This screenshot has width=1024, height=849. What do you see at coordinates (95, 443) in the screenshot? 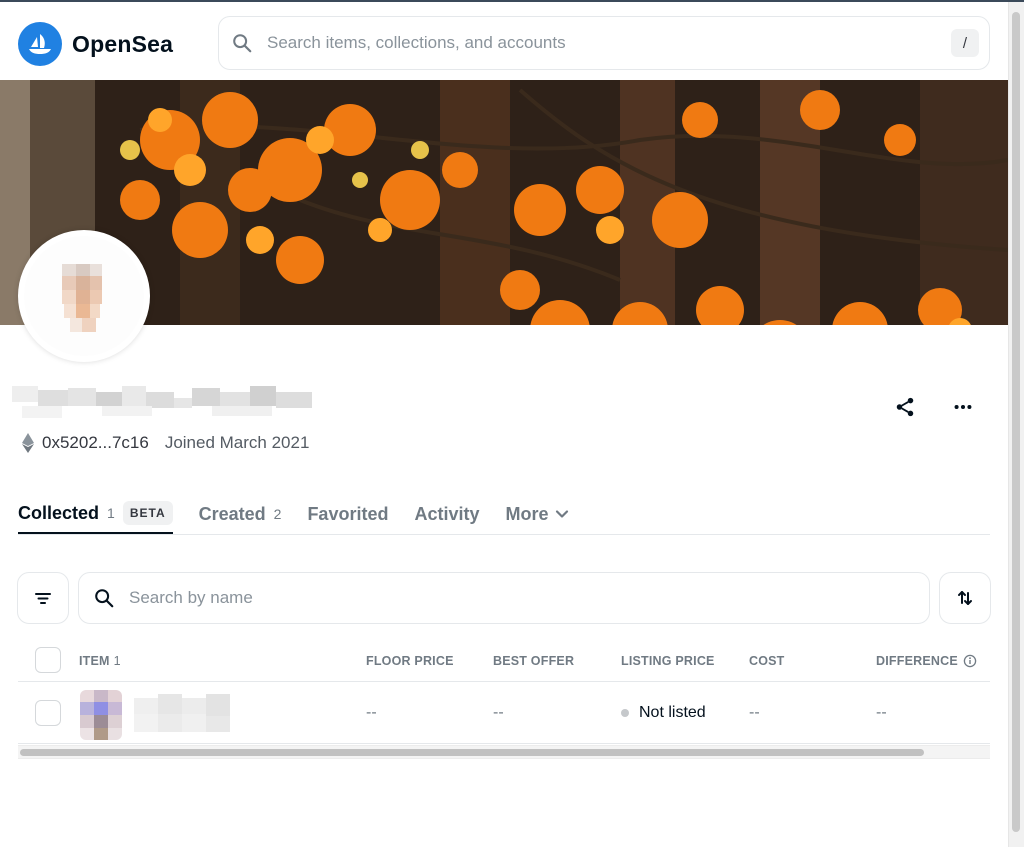
I see `wallet-address: 0x5202...7c16` at bounding box center [95, 443].